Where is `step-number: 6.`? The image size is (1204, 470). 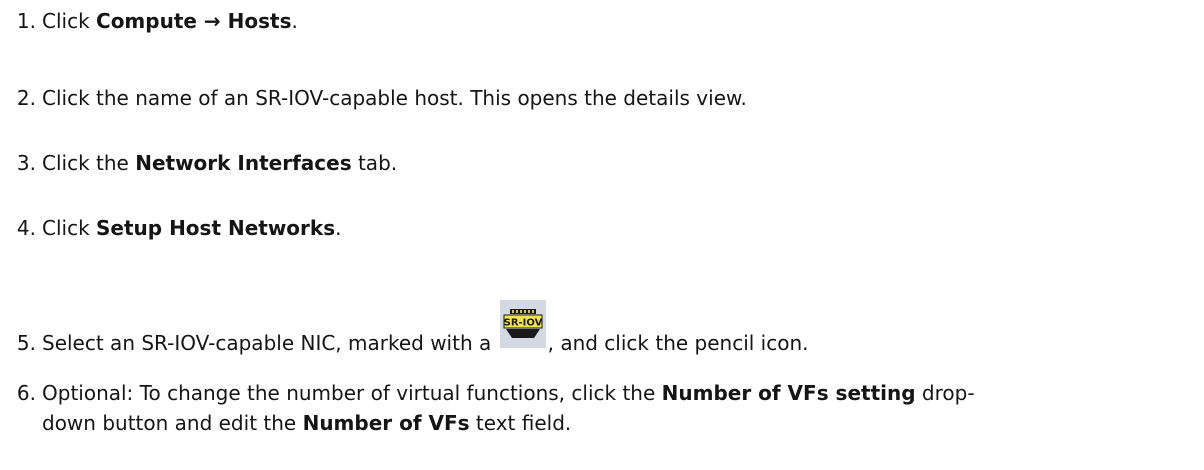
step-number: 6. is located at coordinates (26, 393).